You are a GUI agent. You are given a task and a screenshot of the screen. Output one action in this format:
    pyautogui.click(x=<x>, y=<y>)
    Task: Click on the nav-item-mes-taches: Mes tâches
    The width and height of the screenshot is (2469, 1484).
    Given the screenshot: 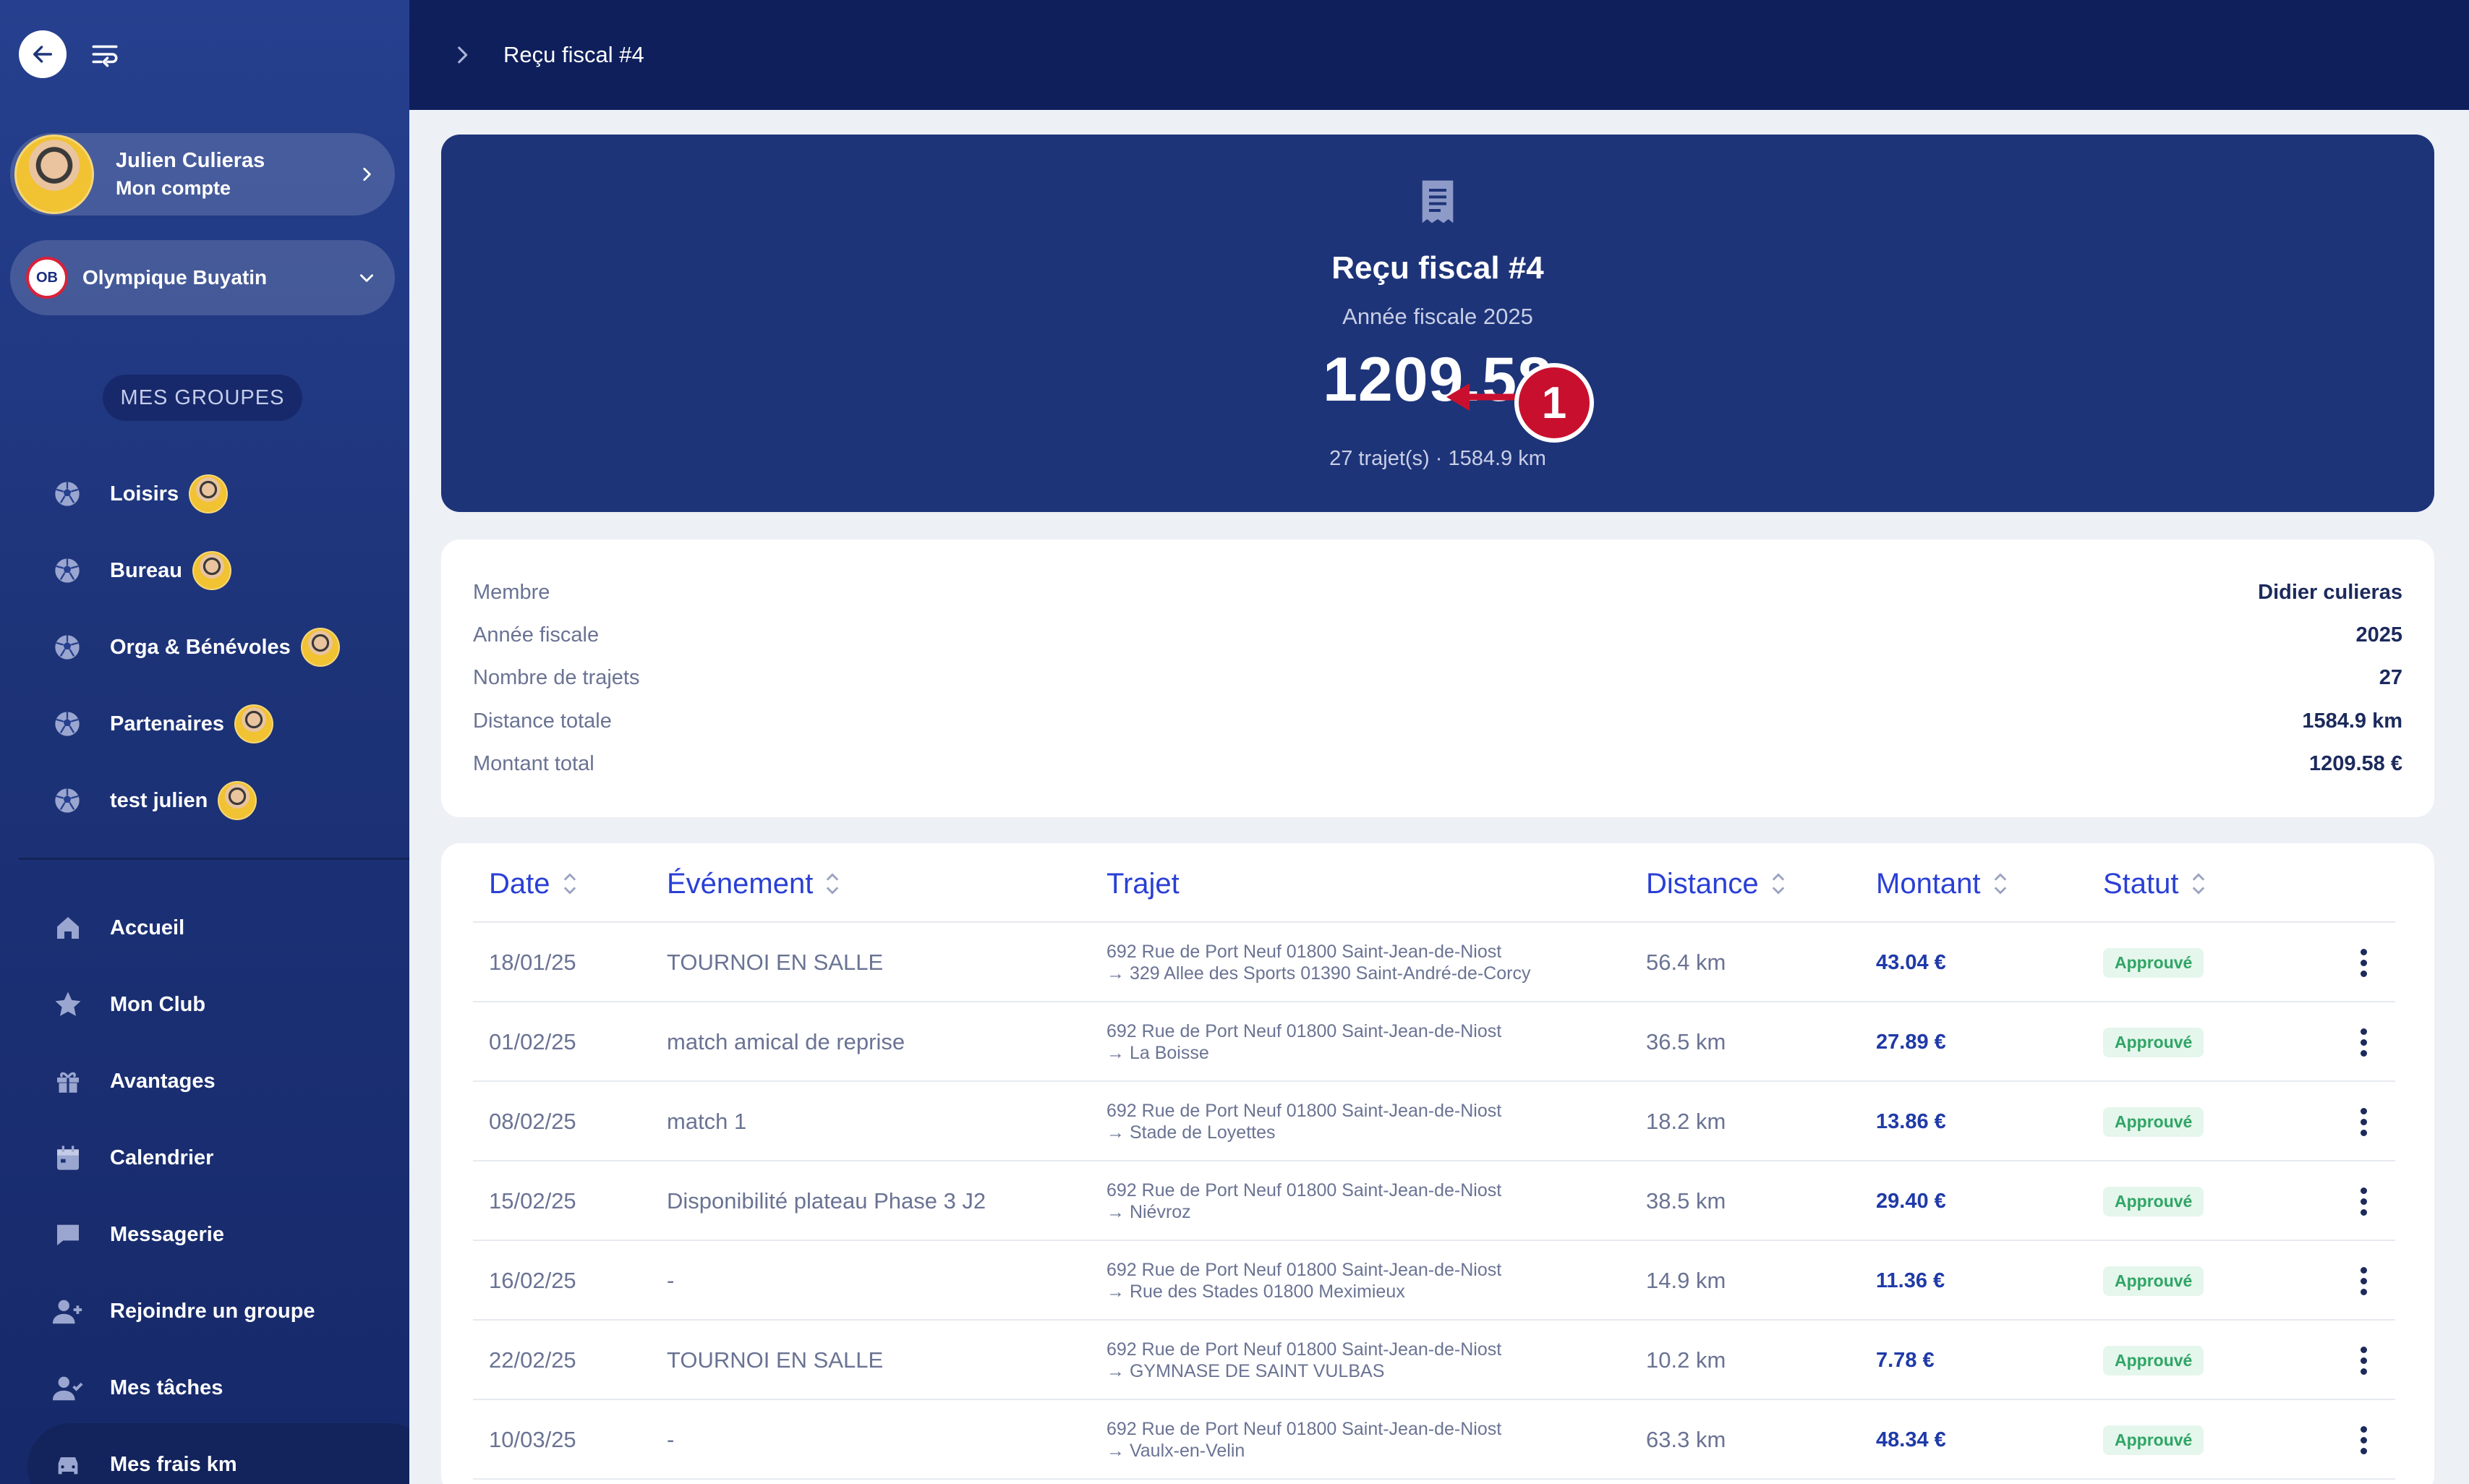 What is the action you would take?
    pyautogui.click(x=183, y=1387)
    